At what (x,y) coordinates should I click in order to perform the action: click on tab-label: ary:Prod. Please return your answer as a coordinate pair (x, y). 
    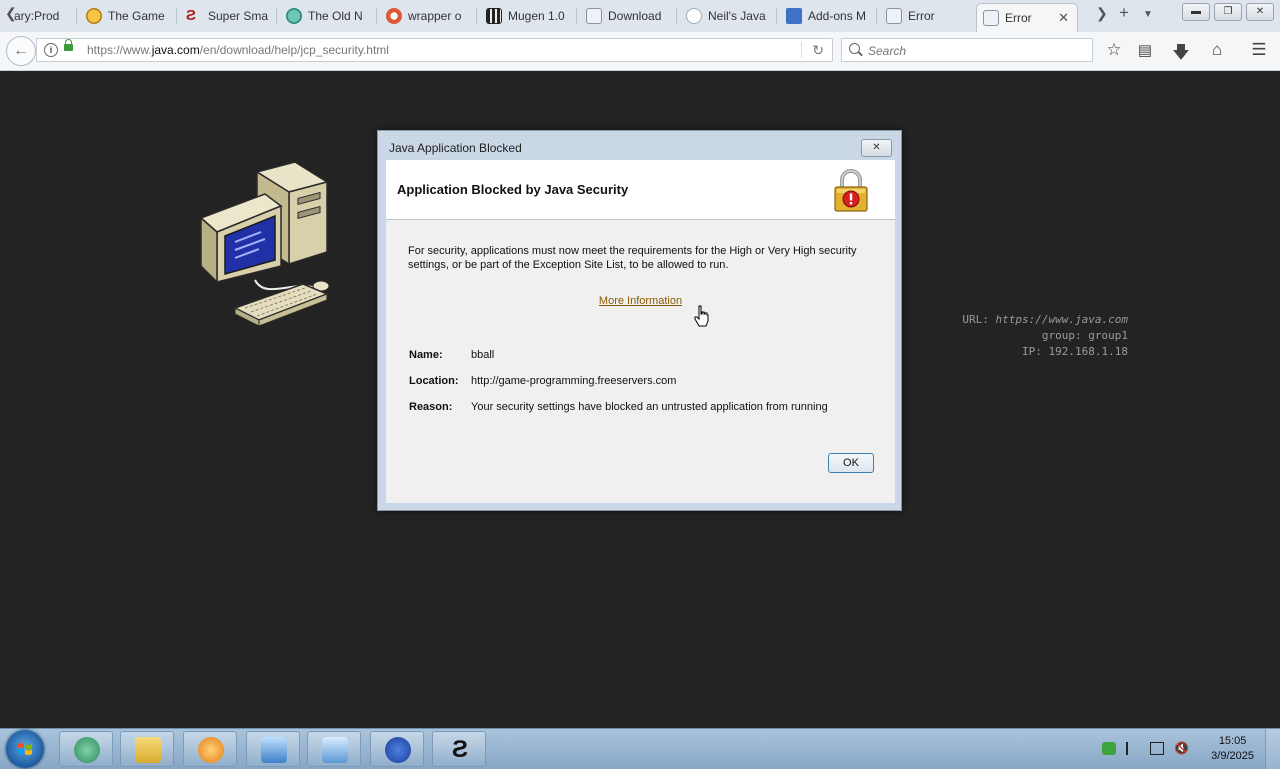
    Looking at the image, I should click on (37, 16).